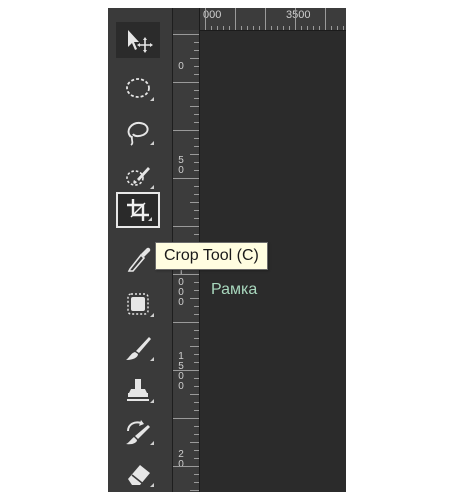 The height and width of the screenshot is (500, 450). I want to click on eyedropper-icon, so click(139, 259).